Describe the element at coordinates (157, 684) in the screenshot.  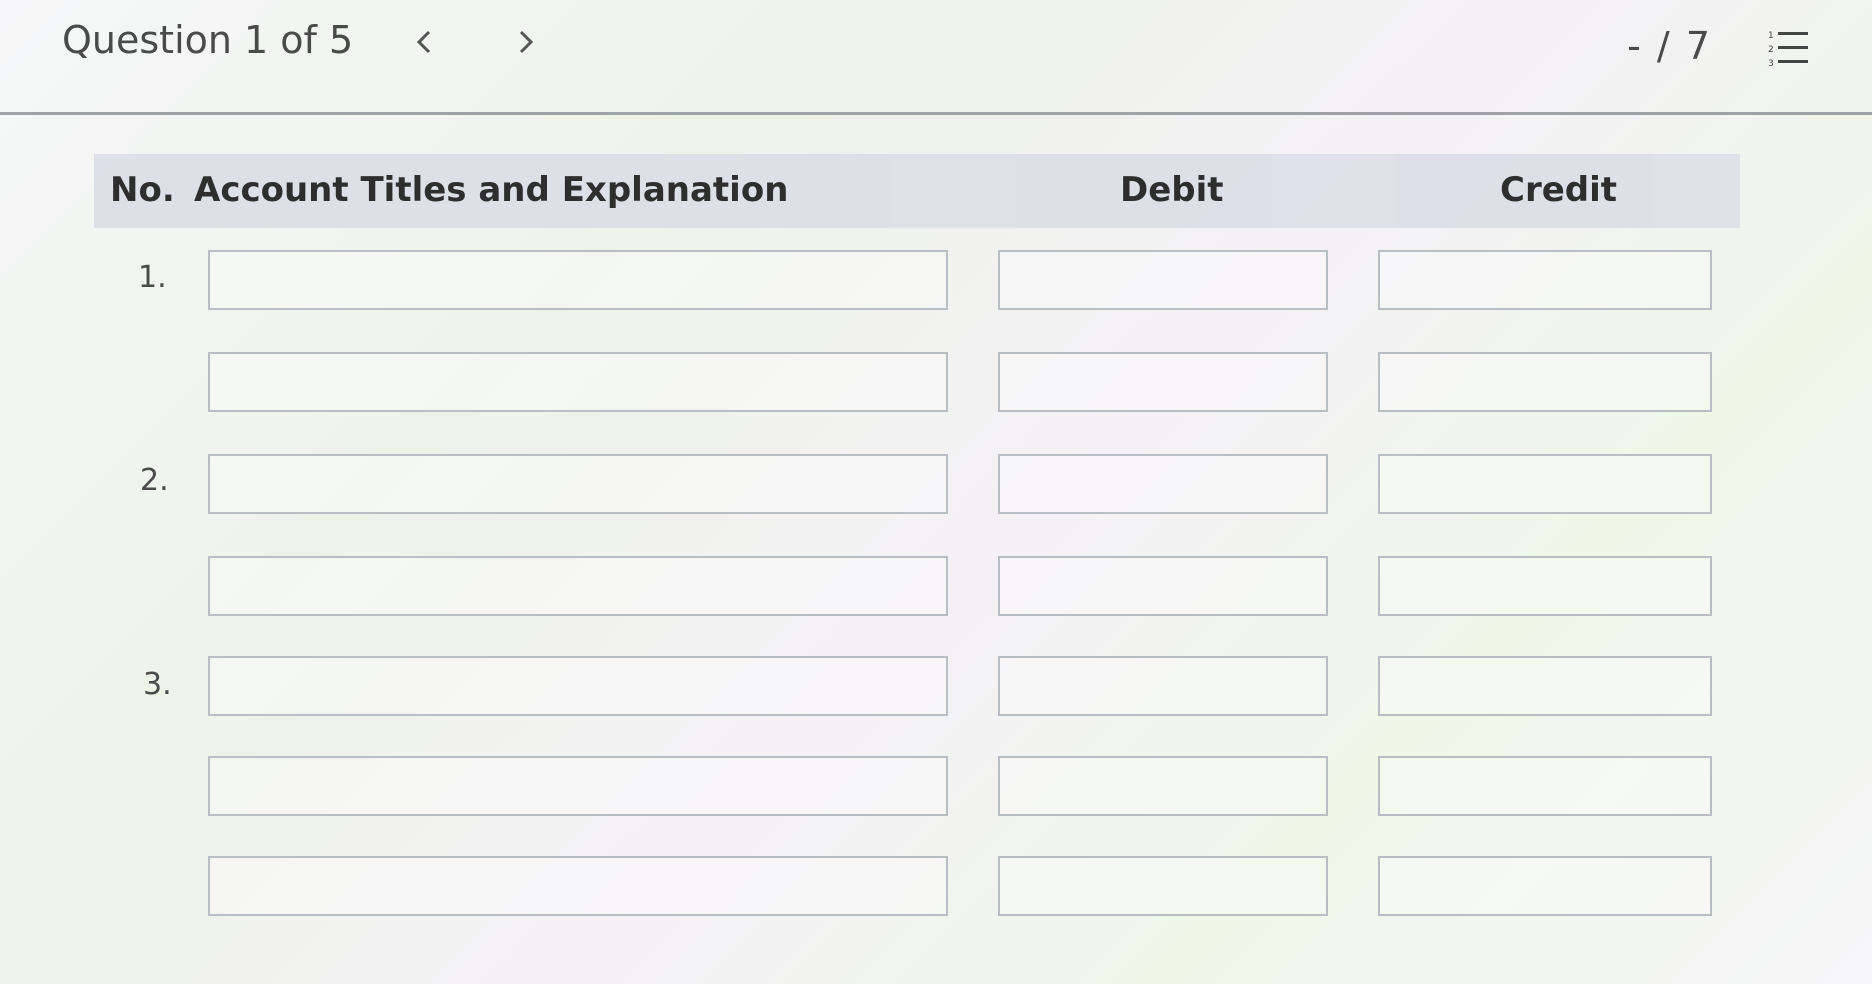
I see `entry-number: 3.` at that location.